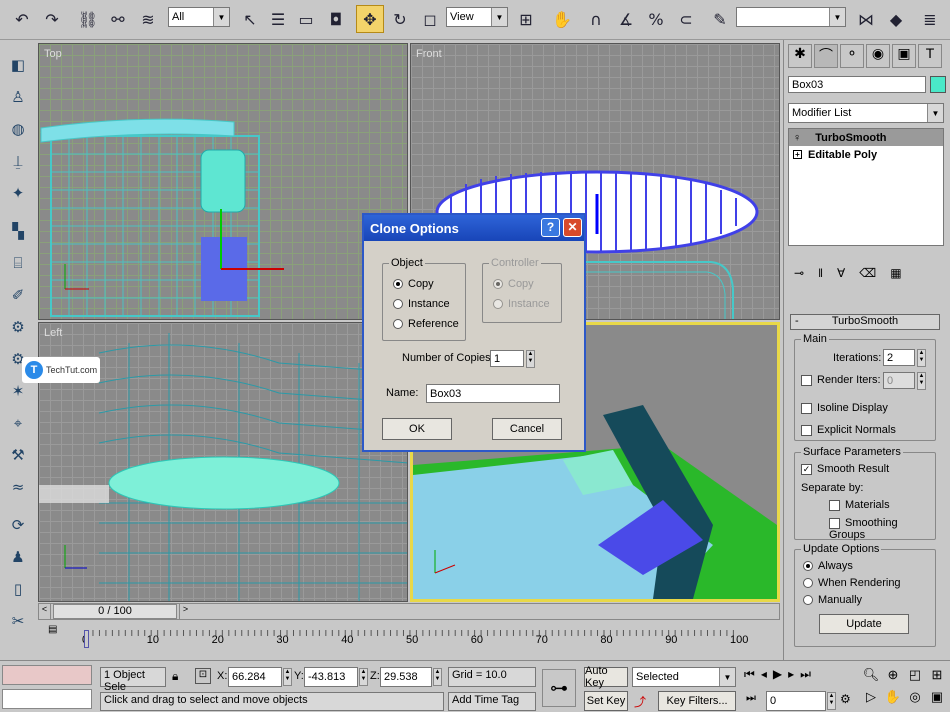 Image resolution: width=950 pixels, height=712 pixels. I want to click on redo-icon: ↷, so click(52, 19).